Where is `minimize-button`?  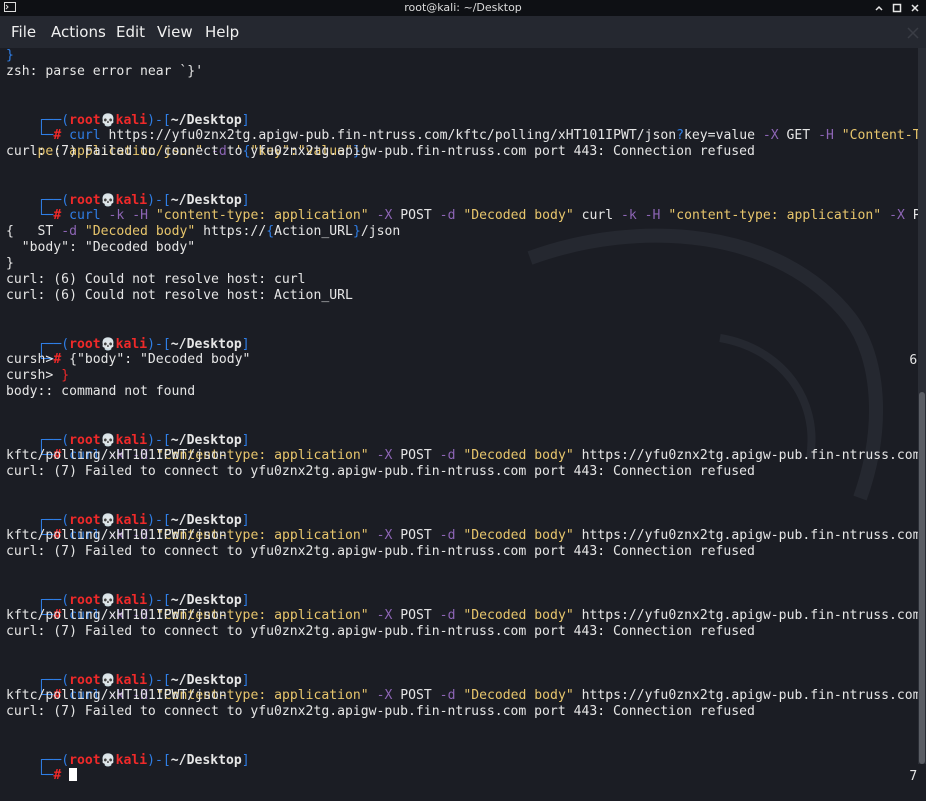 minimize-button is located at coordinates (879, 8).